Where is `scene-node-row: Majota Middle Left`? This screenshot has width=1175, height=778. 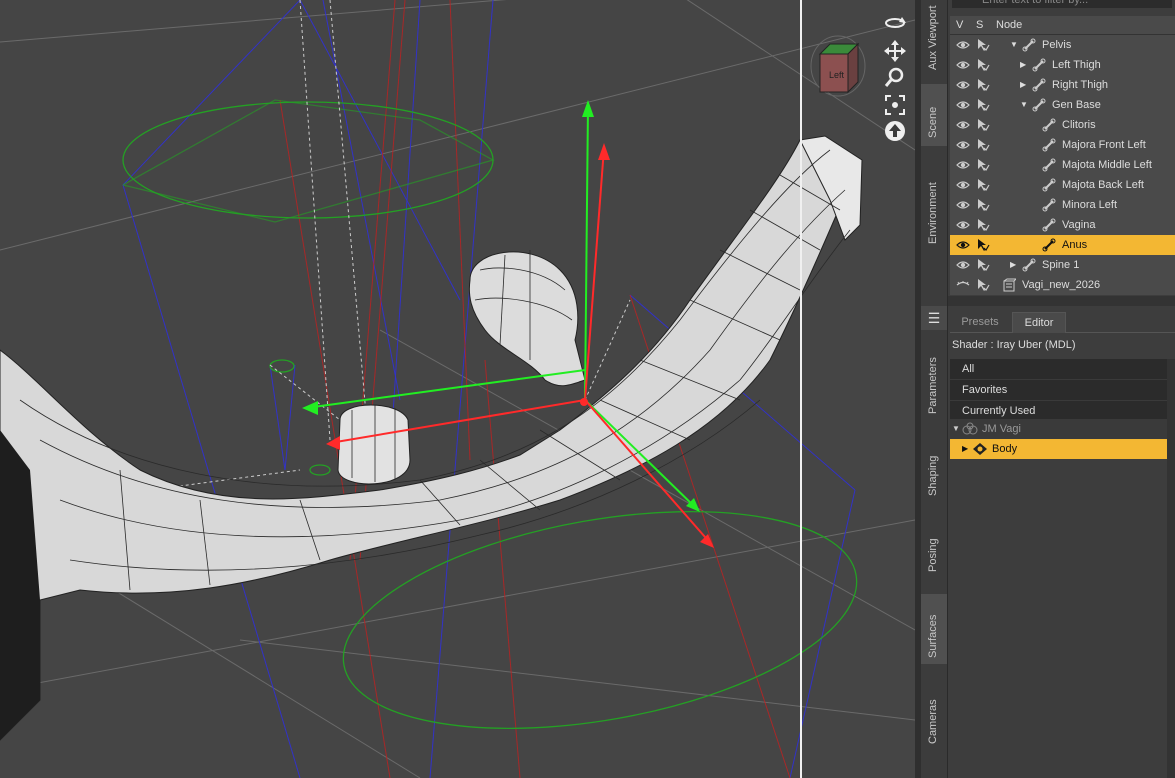 scene-node-row: Majota Middle Left is located at coordinates (1062, 165).